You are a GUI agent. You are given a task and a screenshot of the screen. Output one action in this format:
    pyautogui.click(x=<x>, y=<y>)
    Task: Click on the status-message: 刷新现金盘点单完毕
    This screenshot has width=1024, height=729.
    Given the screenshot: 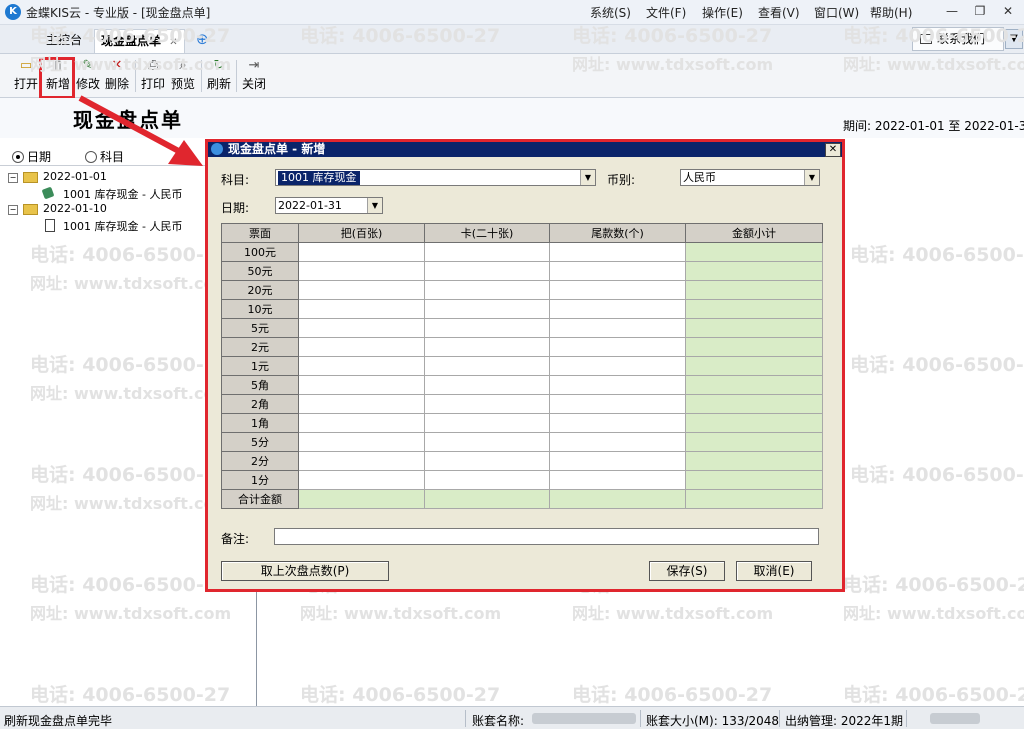 What is the action you would take?
    pyautogui.click(x=58, y=721)
    